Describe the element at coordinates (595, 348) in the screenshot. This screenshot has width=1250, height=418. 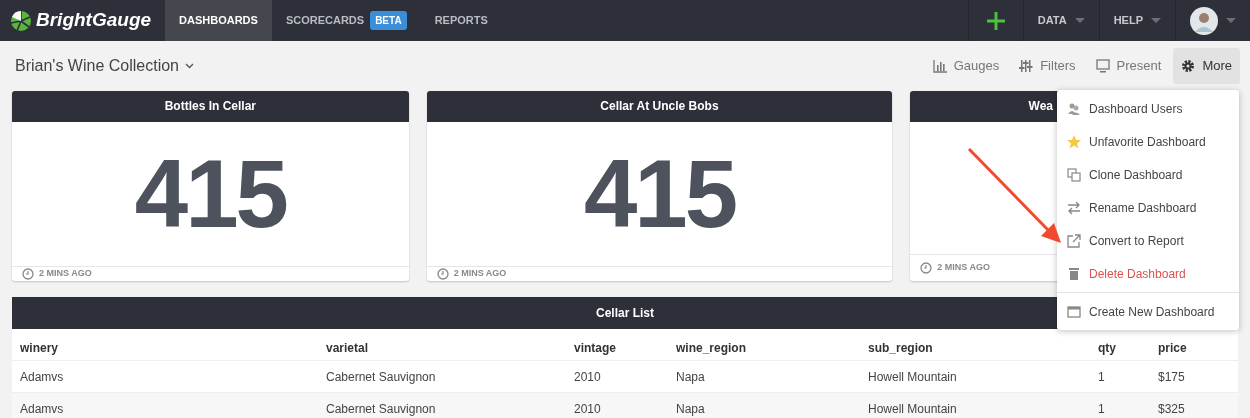
I see `column-header: vintage` at that location.